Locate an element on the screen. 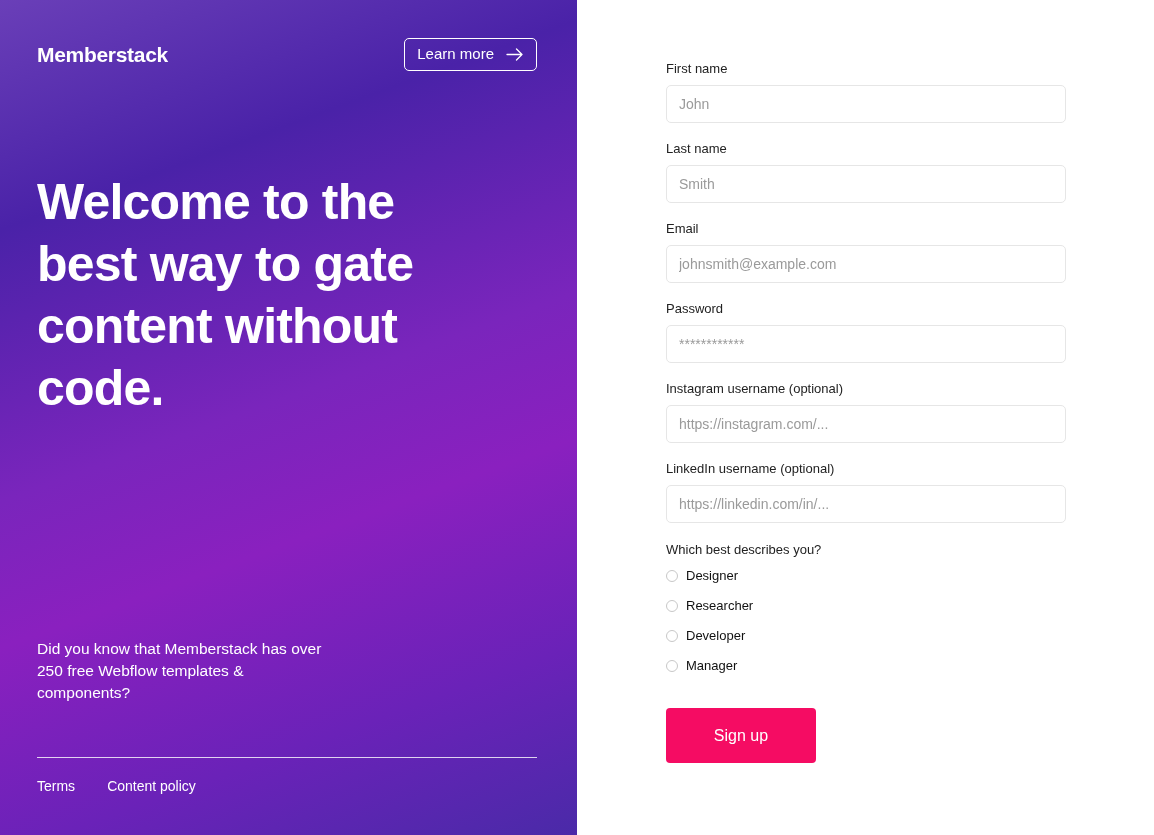 The width and height of the screenshot is (1154, 835). question-label: Which best describes you? is located at coordinates (744, 550).